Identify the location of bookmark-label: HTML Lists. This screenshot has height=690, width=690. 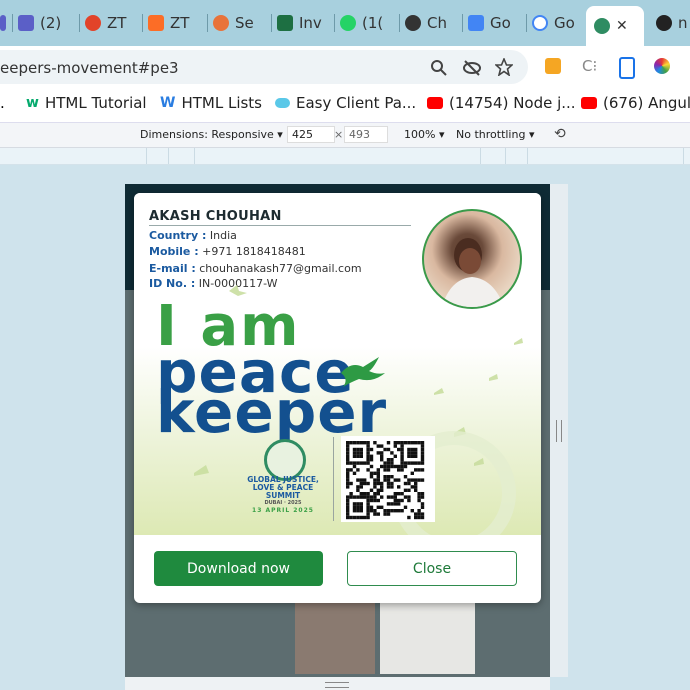
(221, 103).